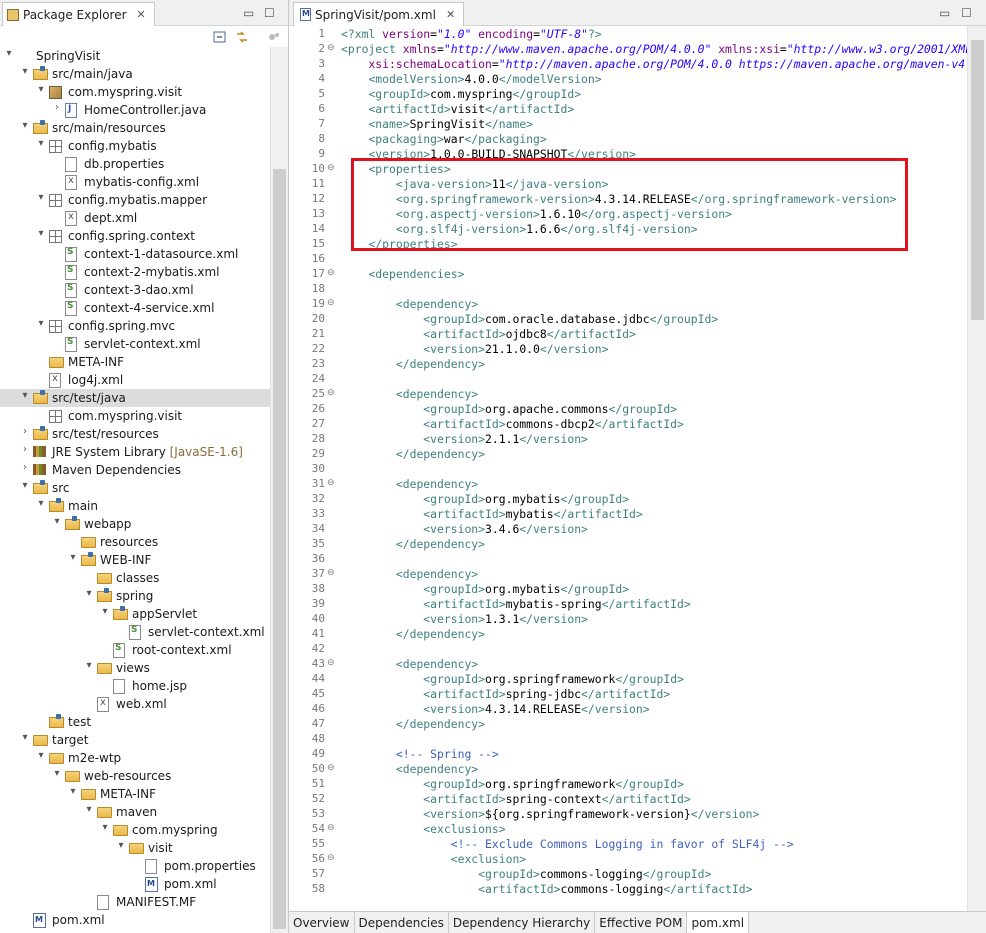 This screenshot has width=986, height=933. I want to click on page-tab-dependency-hierarchy: Dependency Hierarchy, so click(522, 922).